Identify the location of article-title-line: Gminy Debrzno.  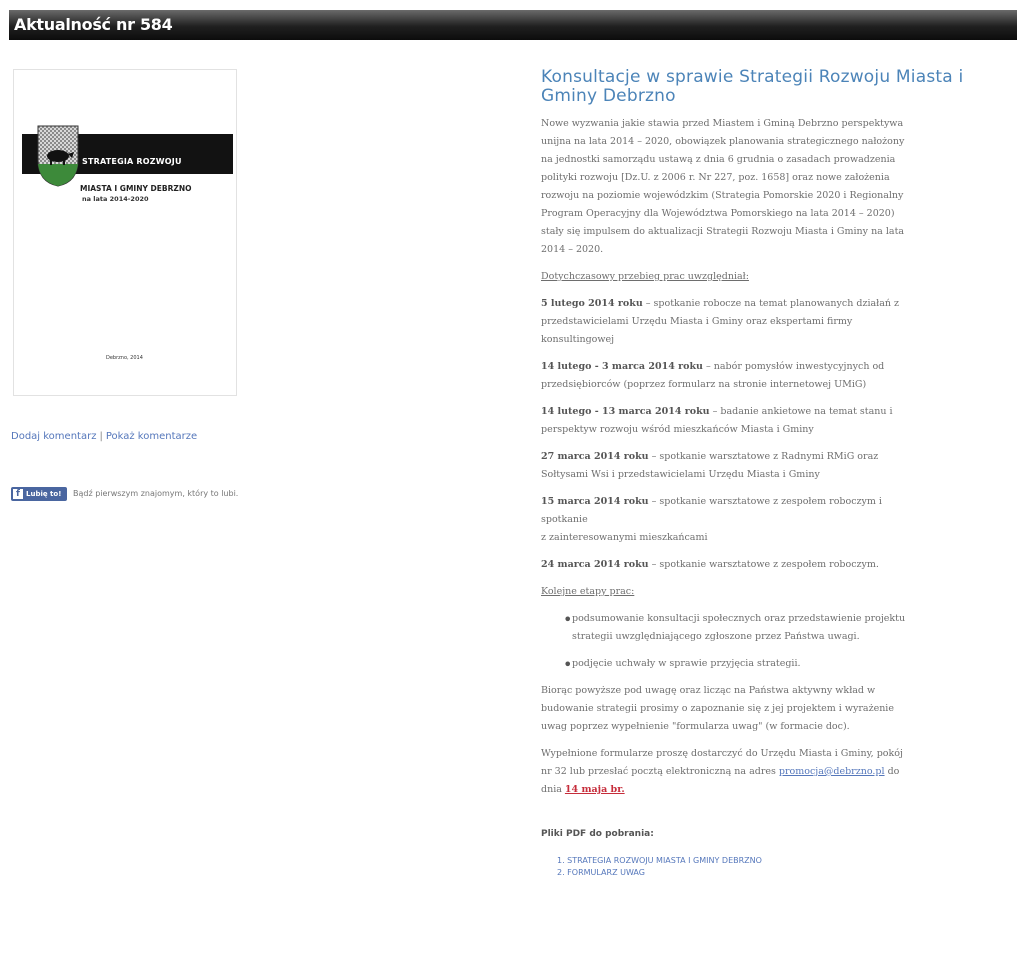
(608, 96).